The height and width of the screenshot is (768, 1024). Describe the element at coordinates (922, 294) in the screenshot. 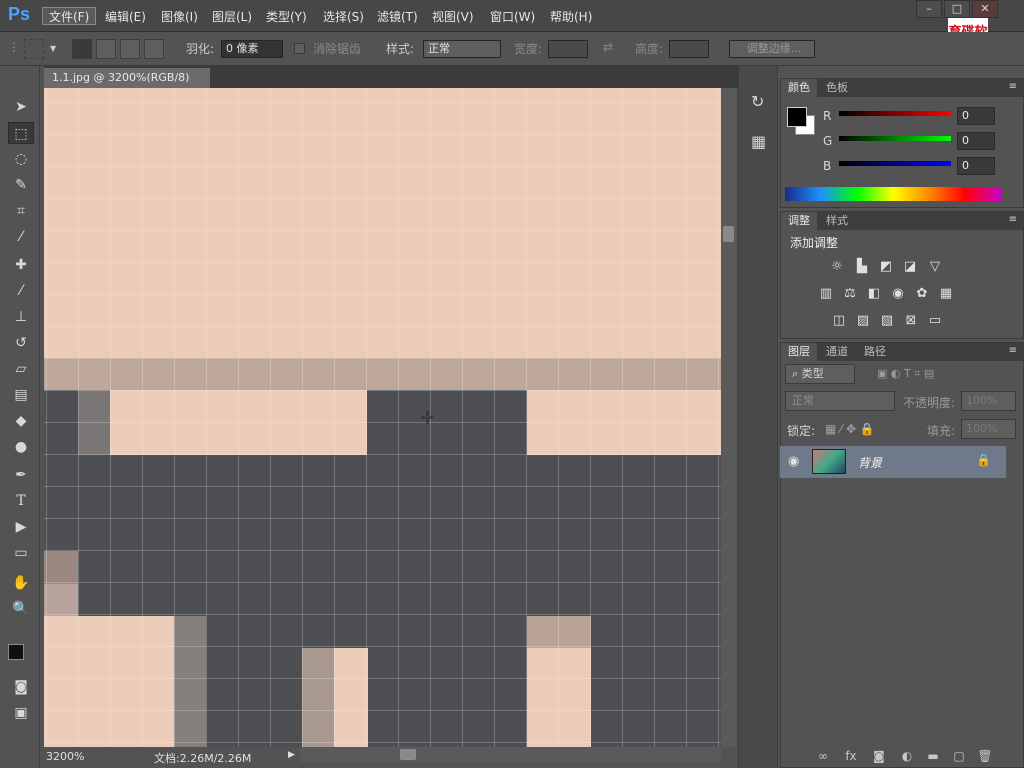

I see `channel-mixer-icon: ✿` at that location.